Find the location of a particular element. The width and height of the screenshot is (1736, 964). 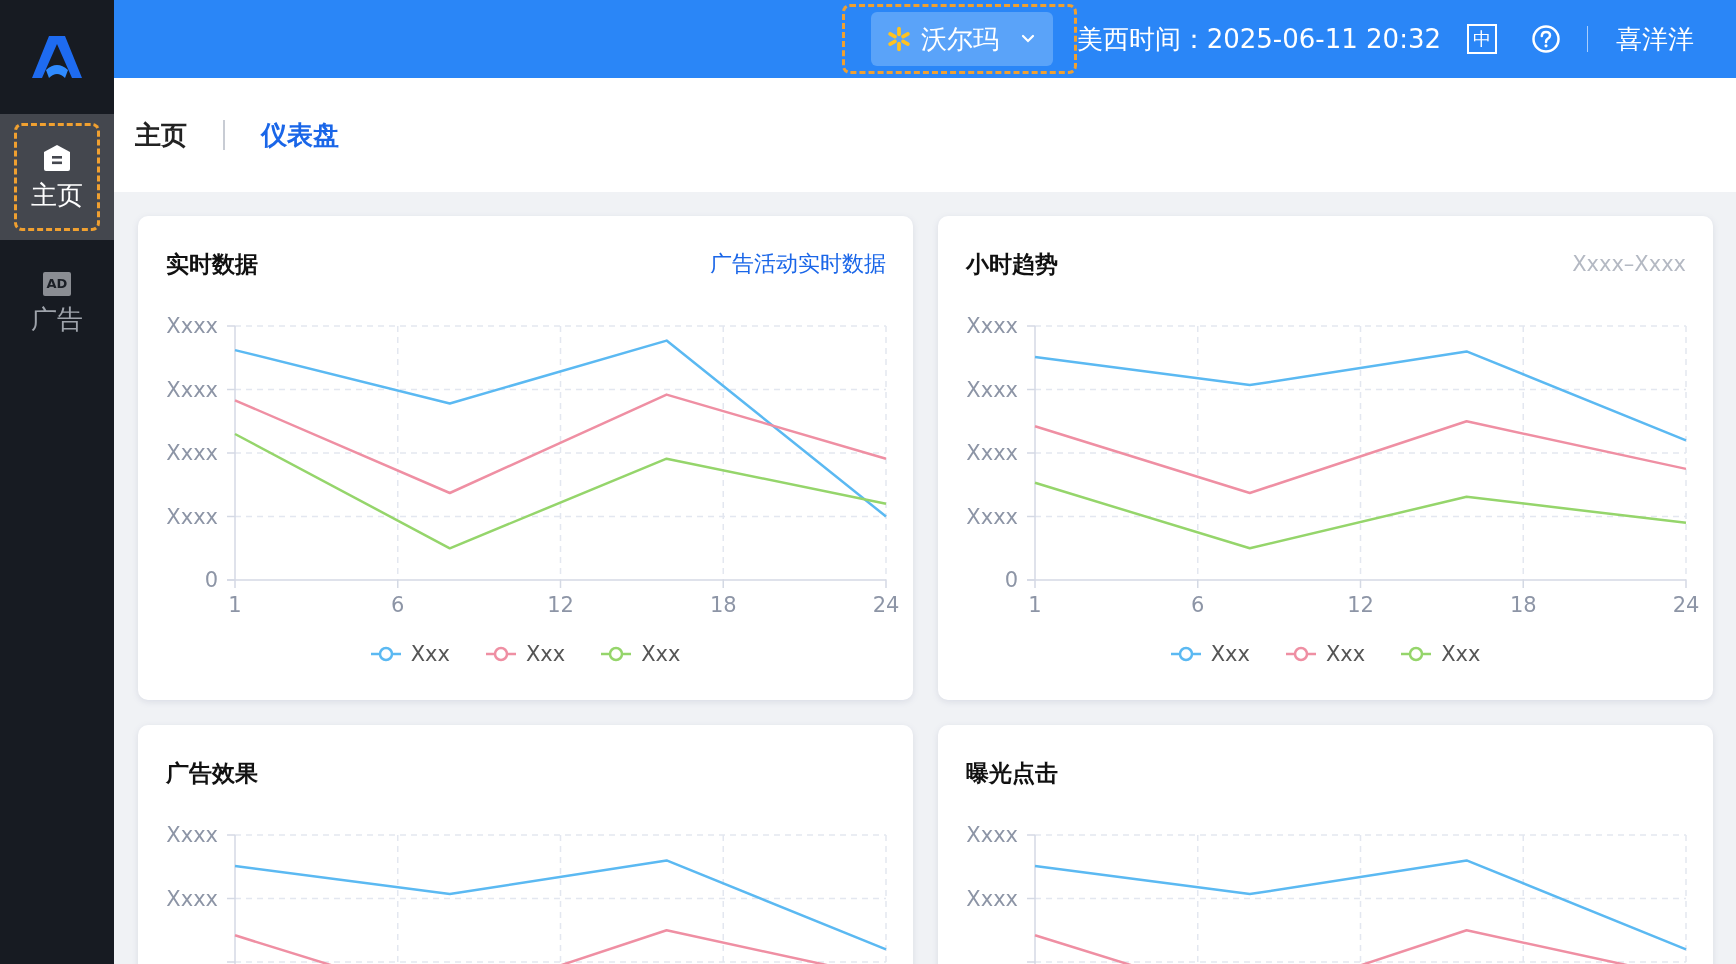

caret-icon is located at coordinates (1027, 39).